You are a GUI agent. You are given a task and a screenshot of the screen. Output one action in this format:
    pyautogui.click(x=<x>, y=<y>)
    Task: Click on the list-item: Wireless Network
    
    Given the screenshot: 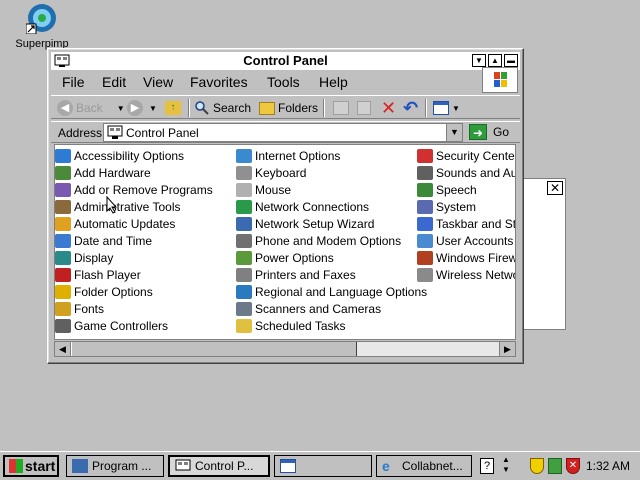 What is the action you would take?
    pyautogui.click(x=466, y=274)
    